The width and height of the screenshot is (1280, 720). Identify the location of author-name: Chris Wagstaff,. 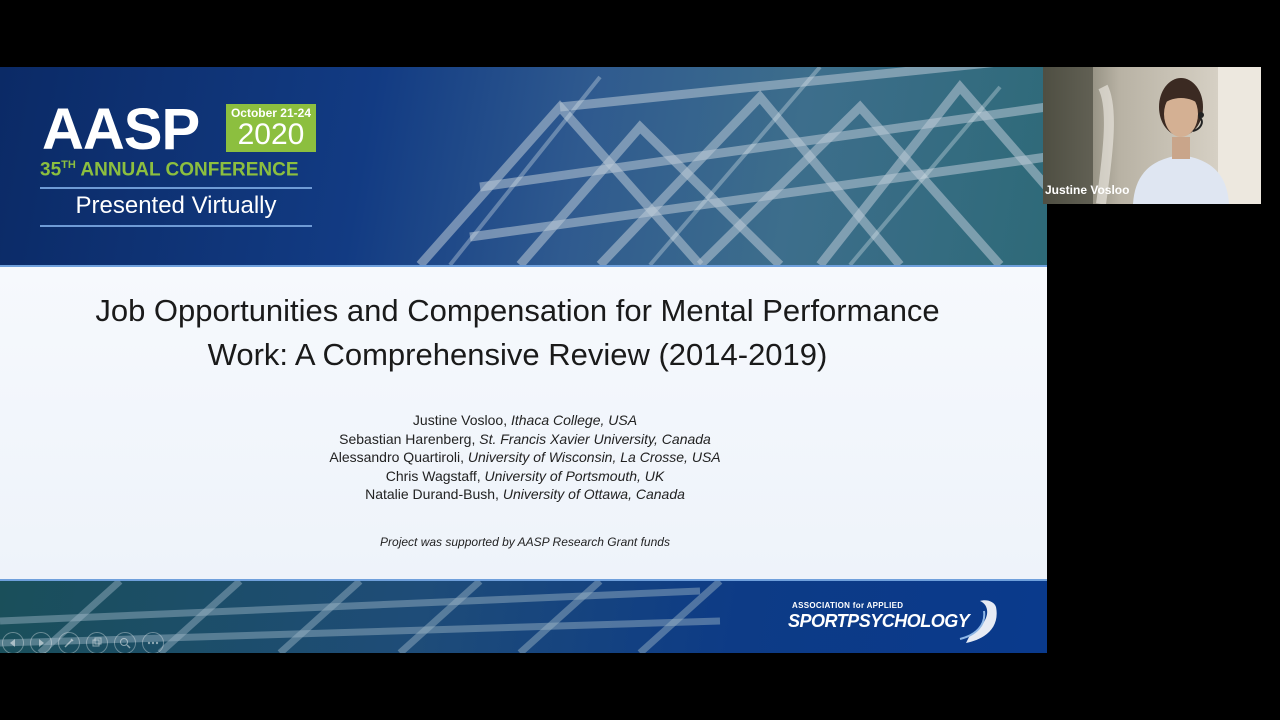
(435, 475).